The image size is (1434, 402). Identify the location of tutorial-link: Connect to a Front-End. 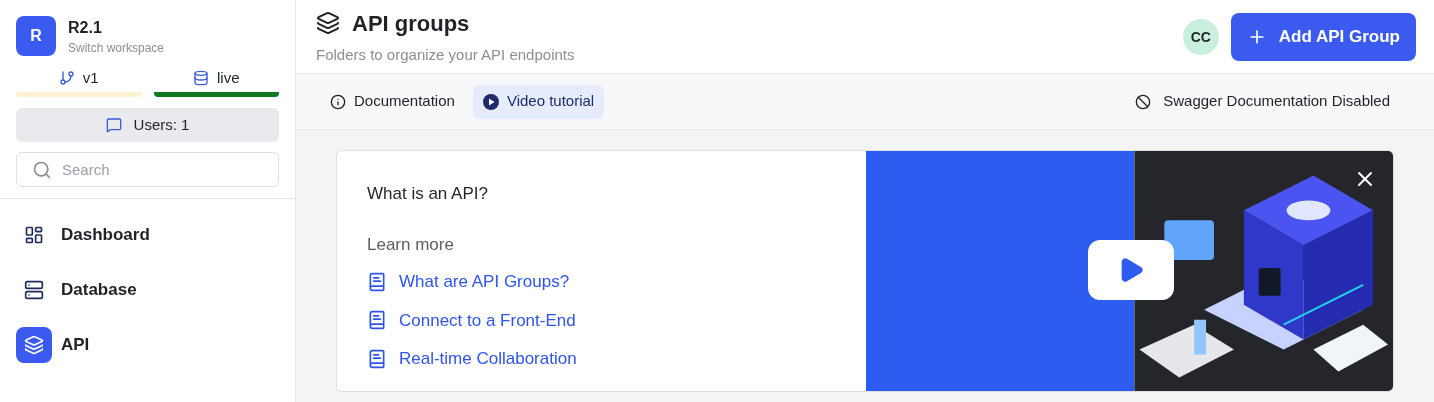
(616, 320).